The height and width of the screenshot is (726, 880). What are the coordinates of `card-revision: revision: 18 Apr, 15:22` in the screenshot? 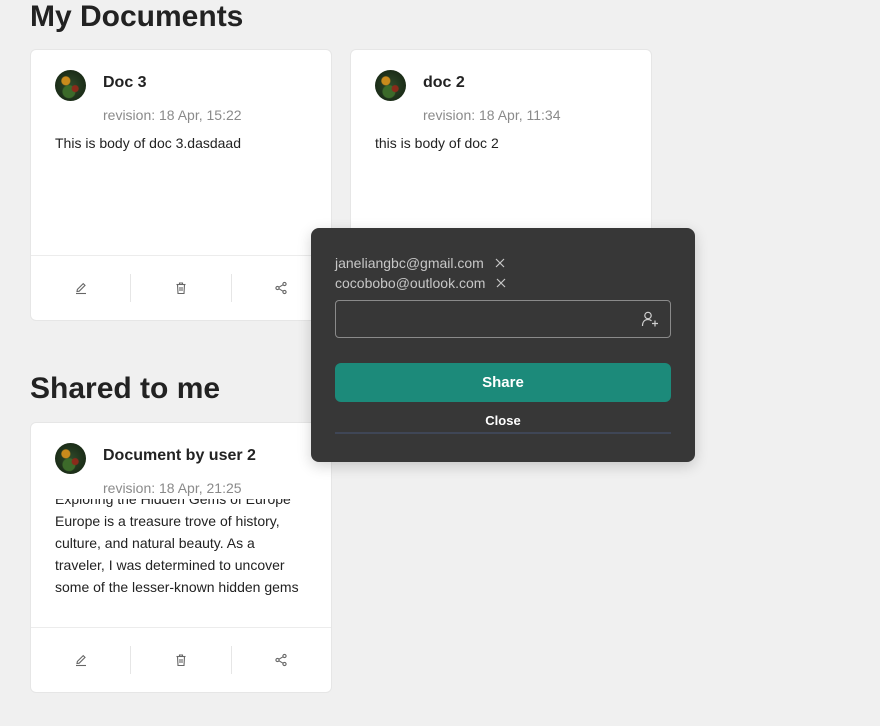 It's located at (172, 115).